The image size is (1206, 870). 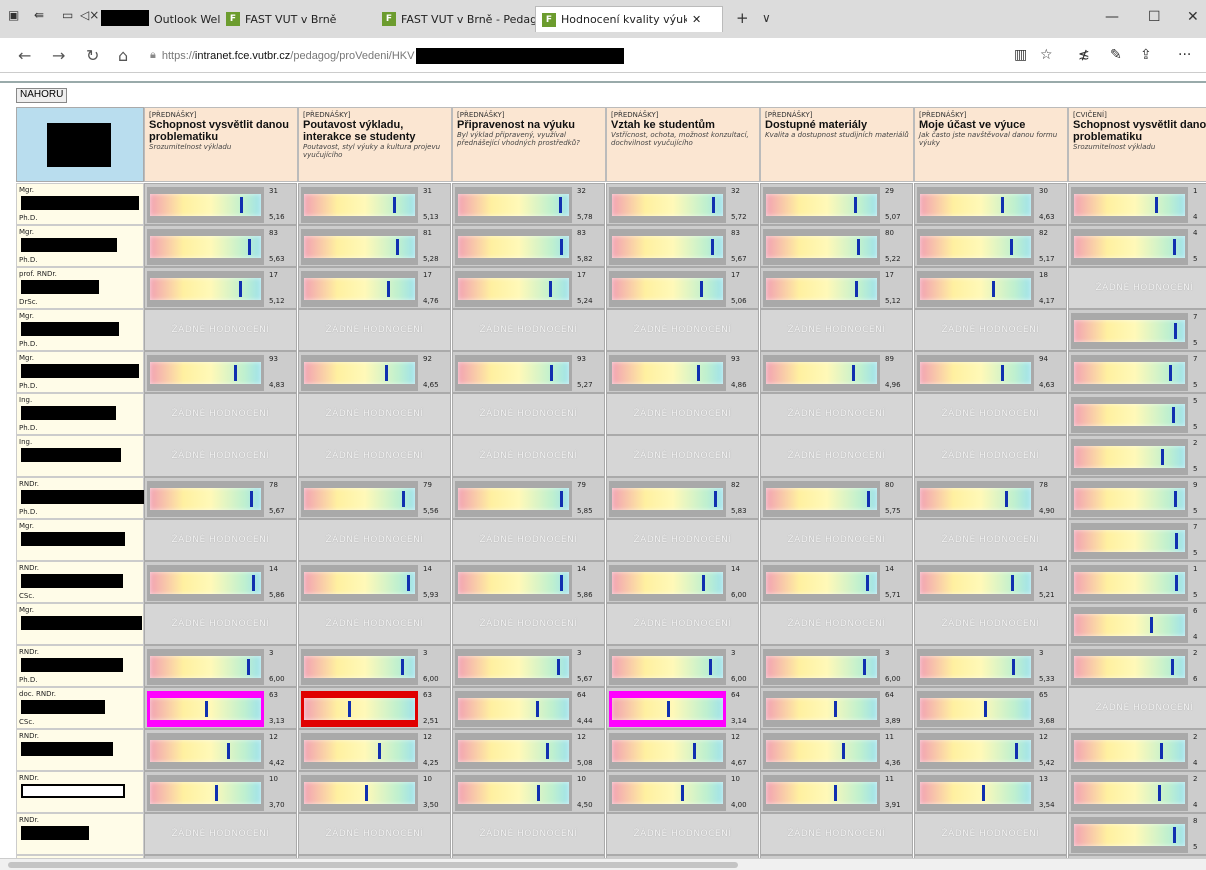 I want to click on horizontal-scrollbar, so click(x=603, y=864).